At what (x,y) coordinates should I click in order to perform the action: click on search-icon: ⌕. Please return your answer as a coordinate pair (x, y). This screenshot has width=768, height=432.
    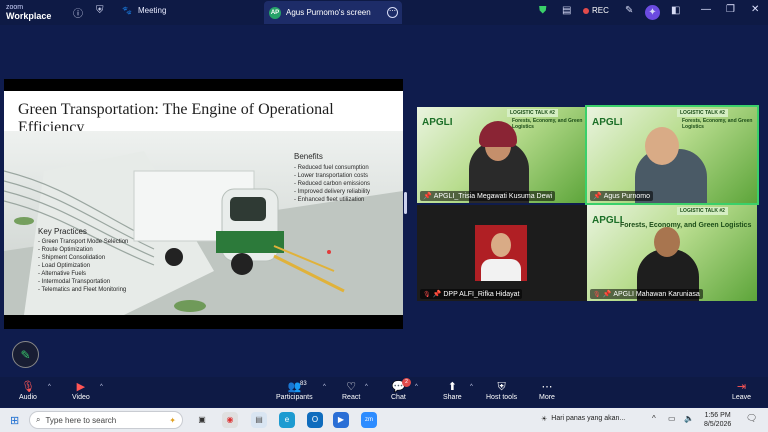
    Looking at the image, I should click on (38, 419).